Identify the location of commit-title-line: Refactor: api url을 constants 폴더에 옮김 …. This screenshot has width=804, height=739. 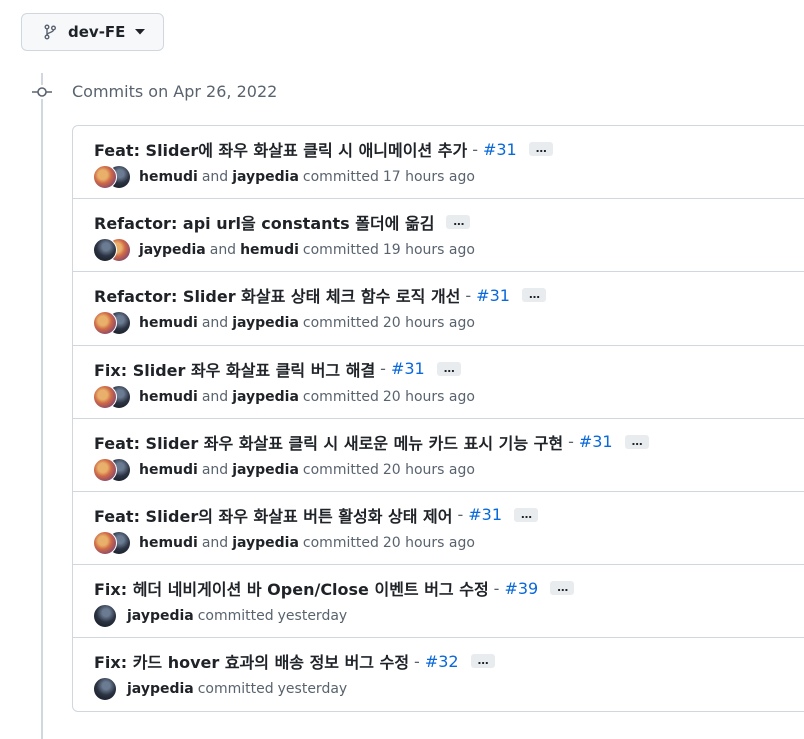
(282, 222).